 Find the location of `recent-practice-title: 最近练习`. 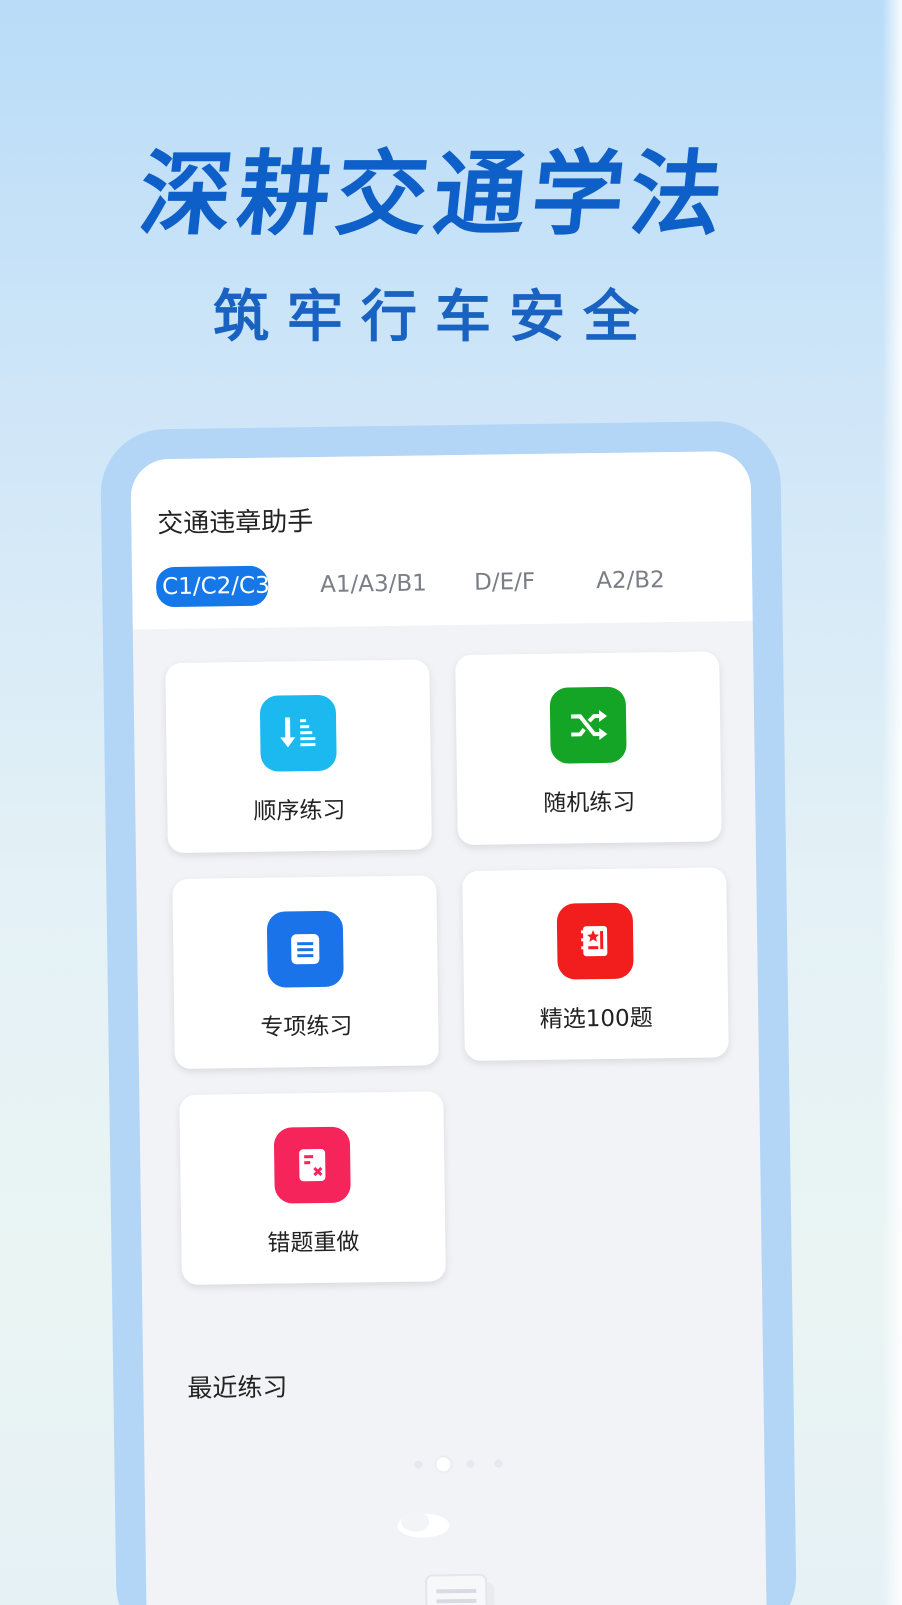

recent-practice-title: 最近练习 is located at coordinates (237, 1387).